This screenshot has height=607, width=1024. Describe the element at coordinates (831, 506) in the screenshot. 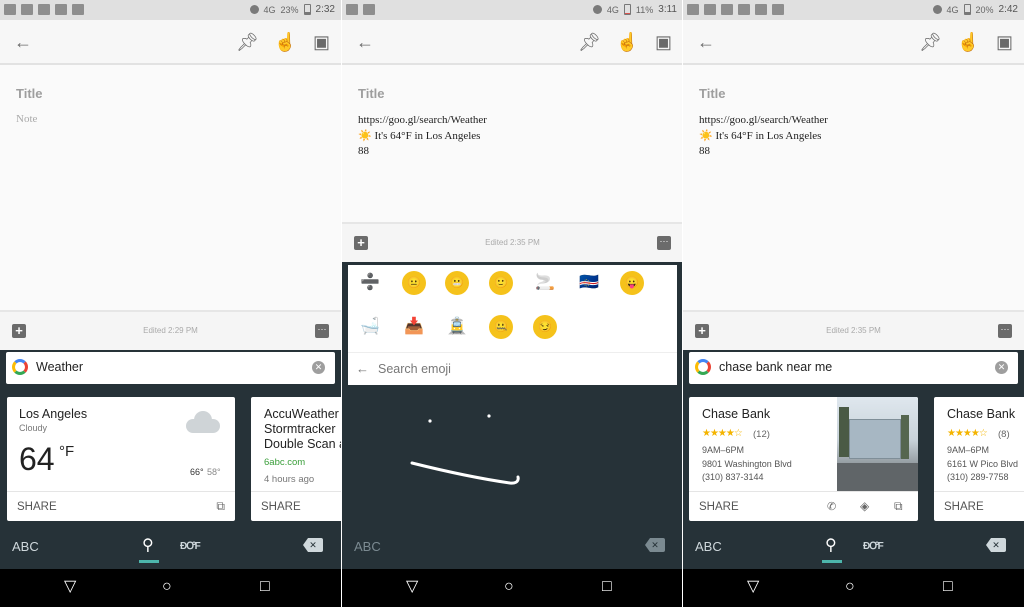

I see `phone-icon: ✆` at that location.